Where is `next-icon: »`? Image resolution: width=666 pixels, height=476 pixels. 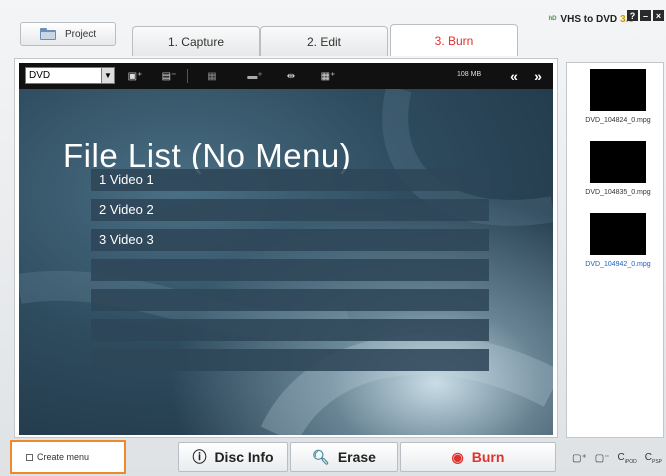 next-icon: » is located at coordinates (538, 76).